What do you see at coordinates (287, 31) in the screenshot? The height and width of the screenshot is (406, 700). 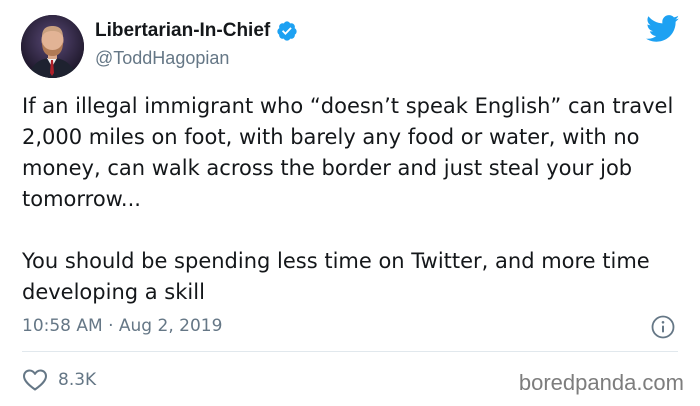 I see `verified-badge-icon` at bounding box center [287, 31].